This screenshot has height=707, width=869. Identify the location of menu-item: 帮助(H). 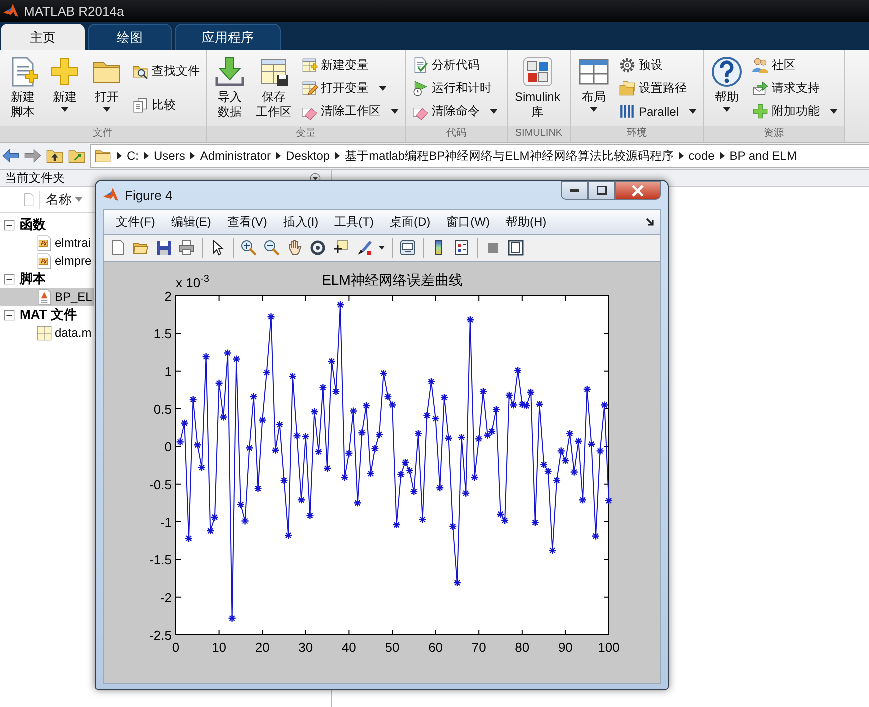
(526, 222).